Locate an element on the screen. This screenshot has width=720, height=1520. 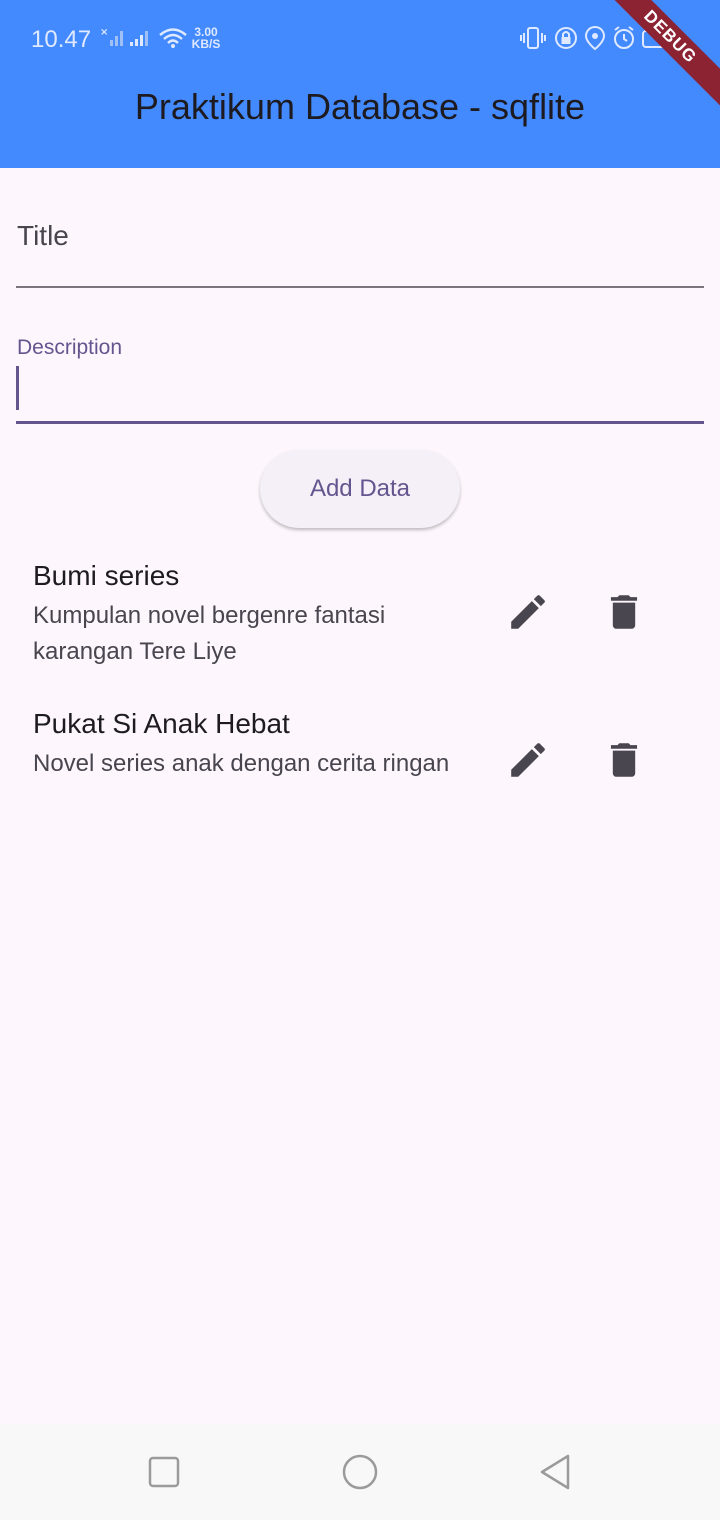
vibrate-icon is located at coordinates (533, 38).